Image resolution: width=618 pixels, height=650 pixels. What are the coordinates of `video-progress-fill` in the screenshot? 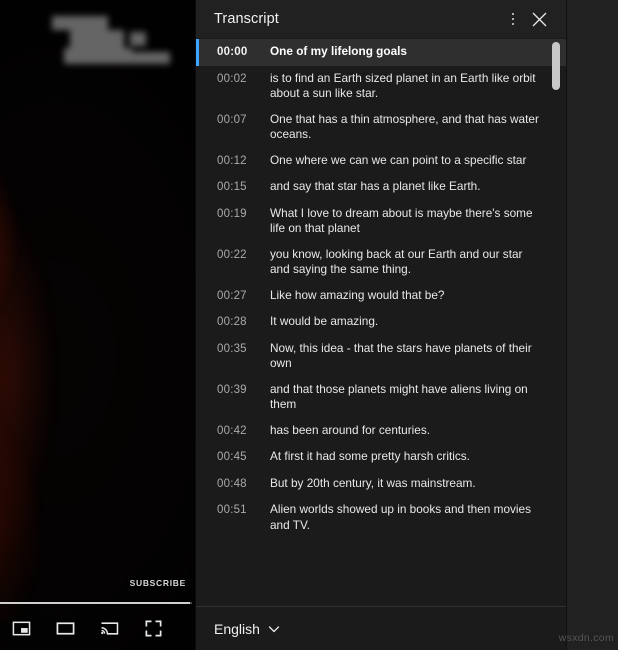 It's located at (95, 602).